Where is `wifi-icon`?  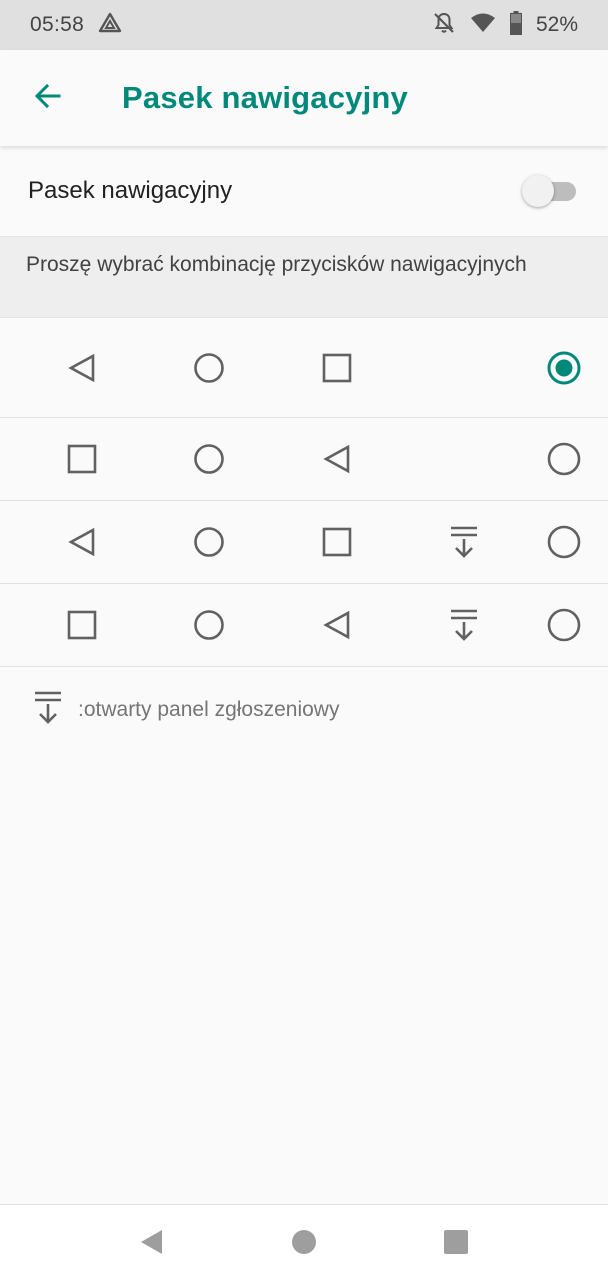 wifi-icon is located at coordinates (483, 25).